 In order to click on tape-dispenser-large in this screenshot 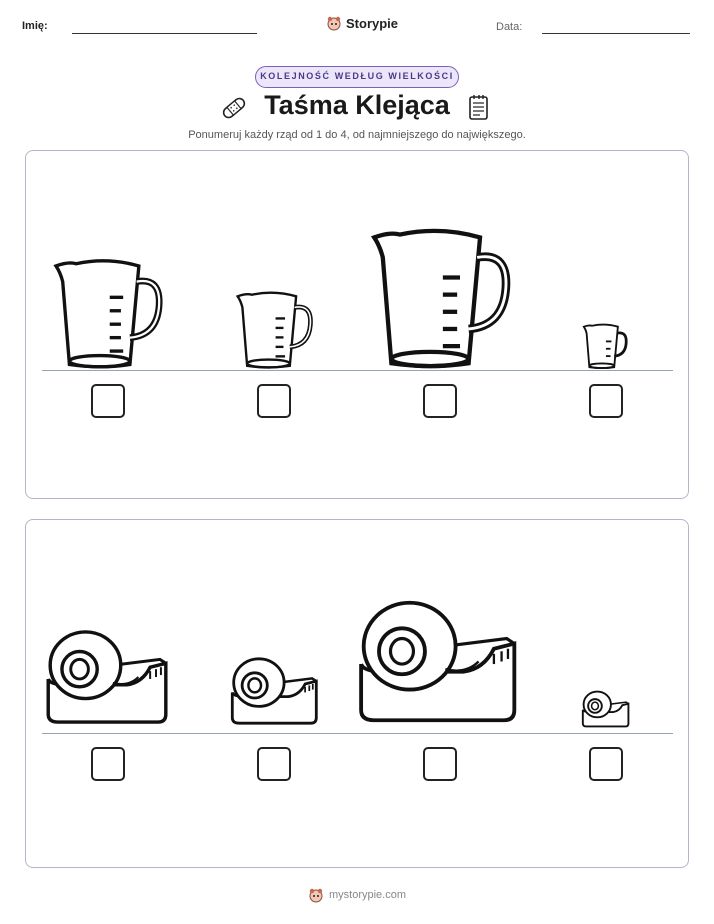, I will do `click(107, 677)`.